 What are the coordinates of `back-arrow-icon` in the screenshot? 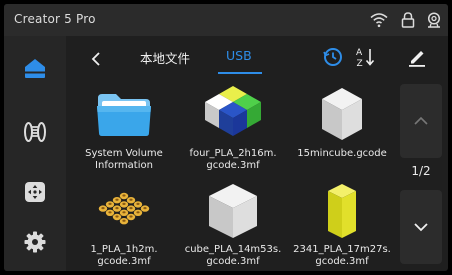 It's located at (96, 59).